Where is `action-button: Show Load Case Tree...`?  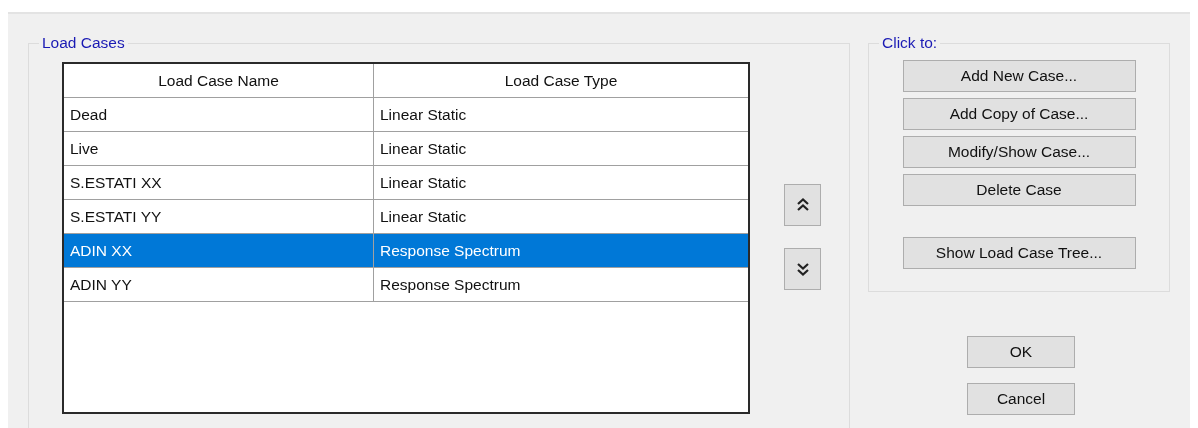 action-button: Show Load Case Tree... is located at coordinates (1019, 253).